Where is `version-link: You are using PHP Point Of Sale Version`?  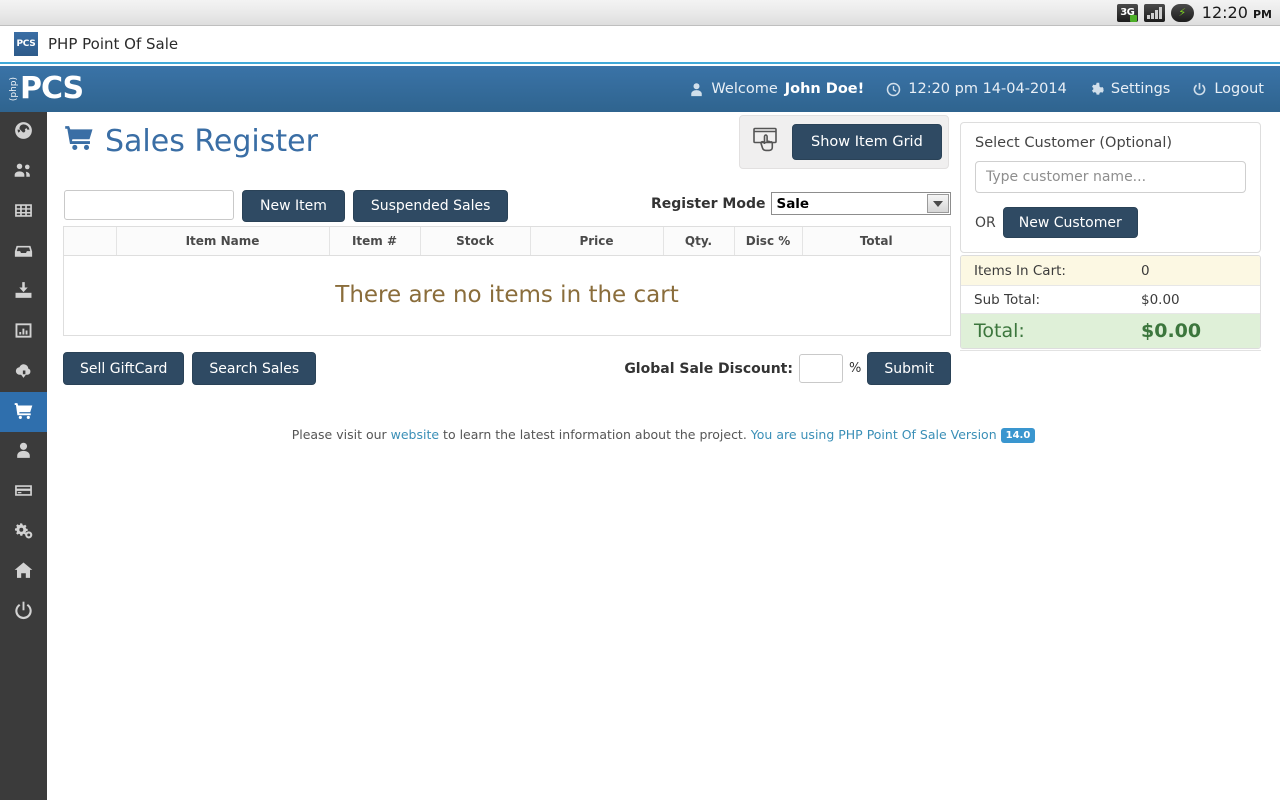 version-link: You are using PHP Point Of Sale Version is located at coordinates (874, 434).